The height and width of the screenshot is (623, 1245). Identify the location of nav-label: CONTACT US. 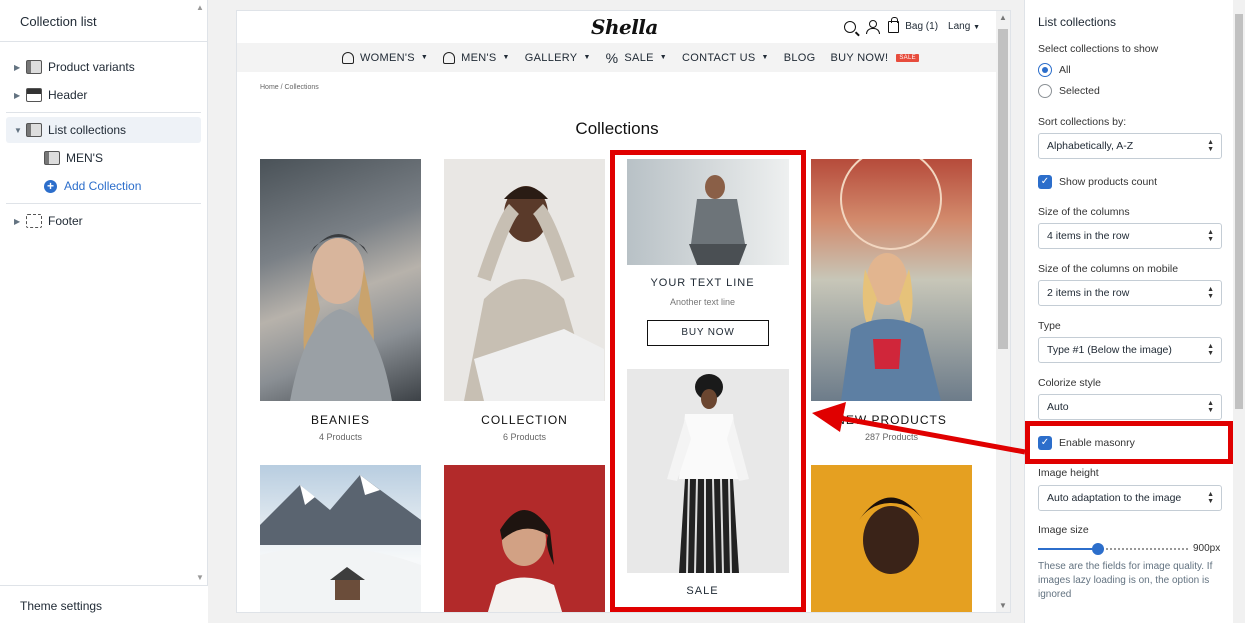
(719, 57).